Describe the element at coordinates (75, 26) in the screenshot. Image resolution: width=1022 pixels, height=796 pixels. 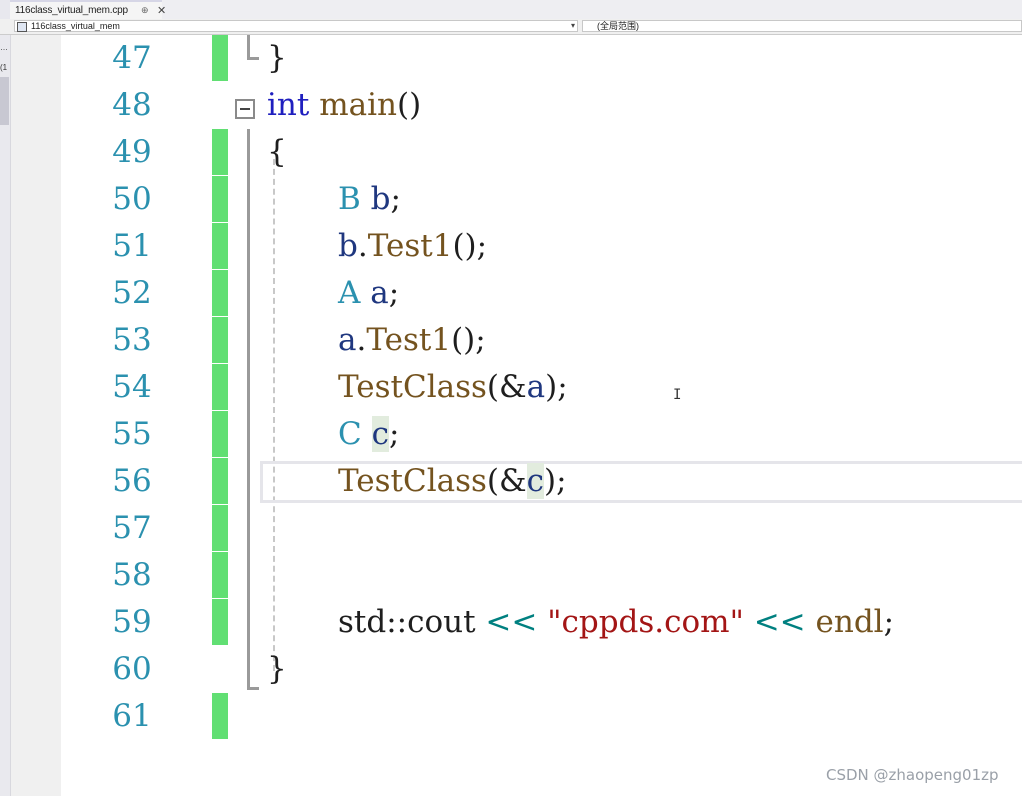
I see `project-dropdown-value: 116class_virtual_mem` at that location.